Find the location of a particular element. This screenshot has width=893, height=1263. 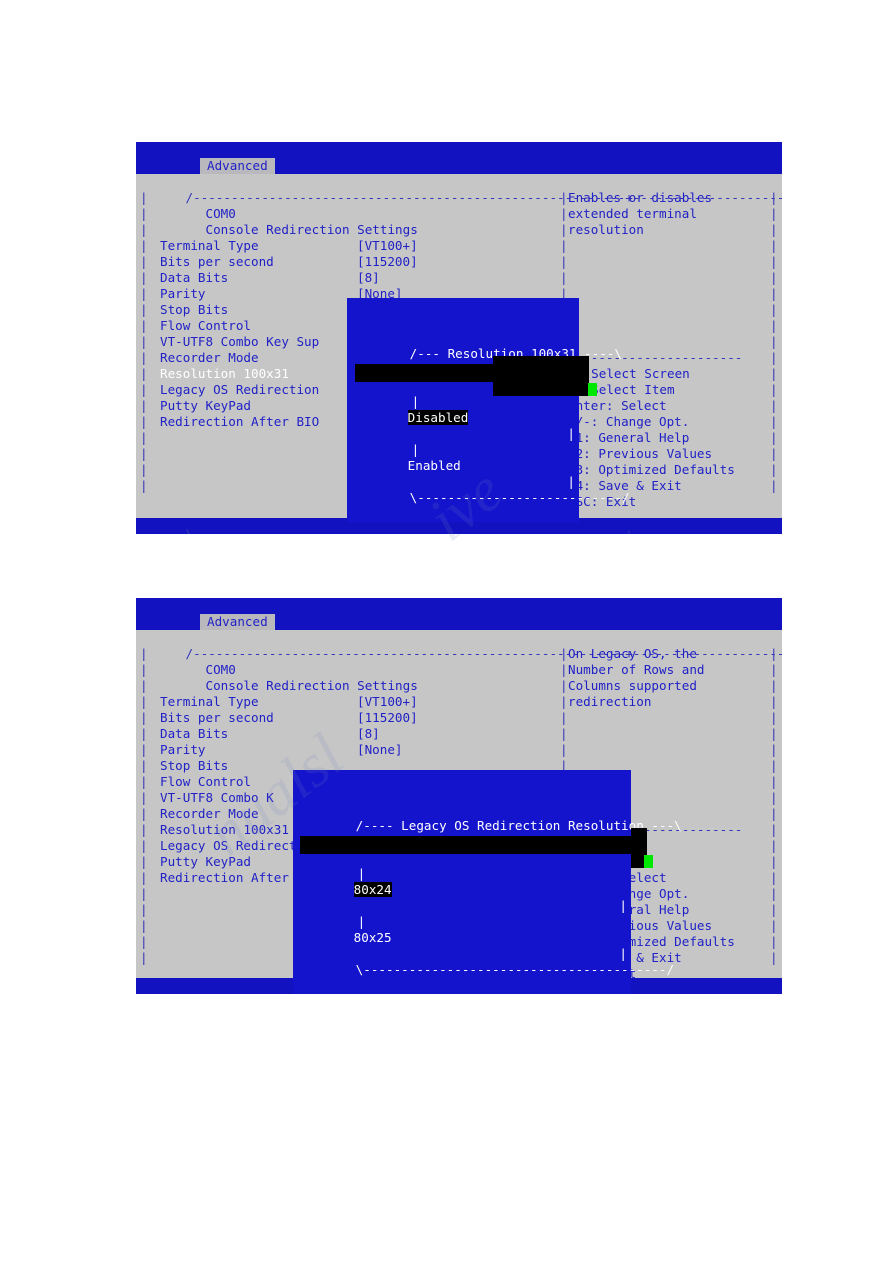

popup-option-disabled: Disabled is located at coordinates (438, 417).